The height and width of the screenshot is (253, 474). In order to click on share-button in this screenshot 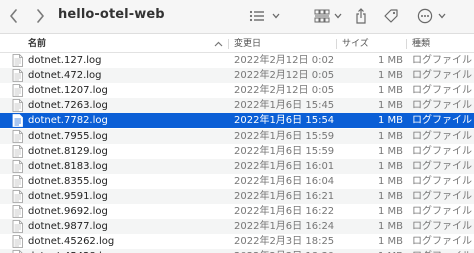, I will do `click(361, 16)`.